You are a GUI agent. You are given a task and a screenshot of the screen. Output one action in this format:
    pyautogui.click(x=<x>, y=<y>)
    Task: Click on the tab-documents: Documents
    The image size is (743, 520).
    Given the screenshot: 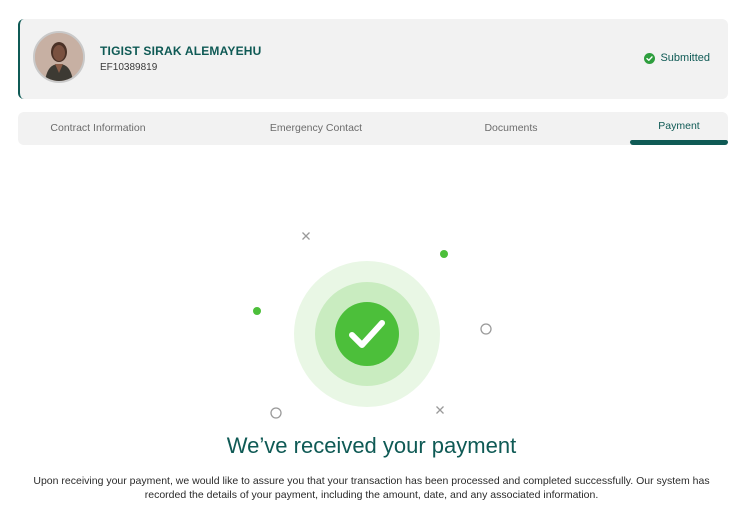 What is the action you would take?
    pyautogui.click(x=511, y=128)
    